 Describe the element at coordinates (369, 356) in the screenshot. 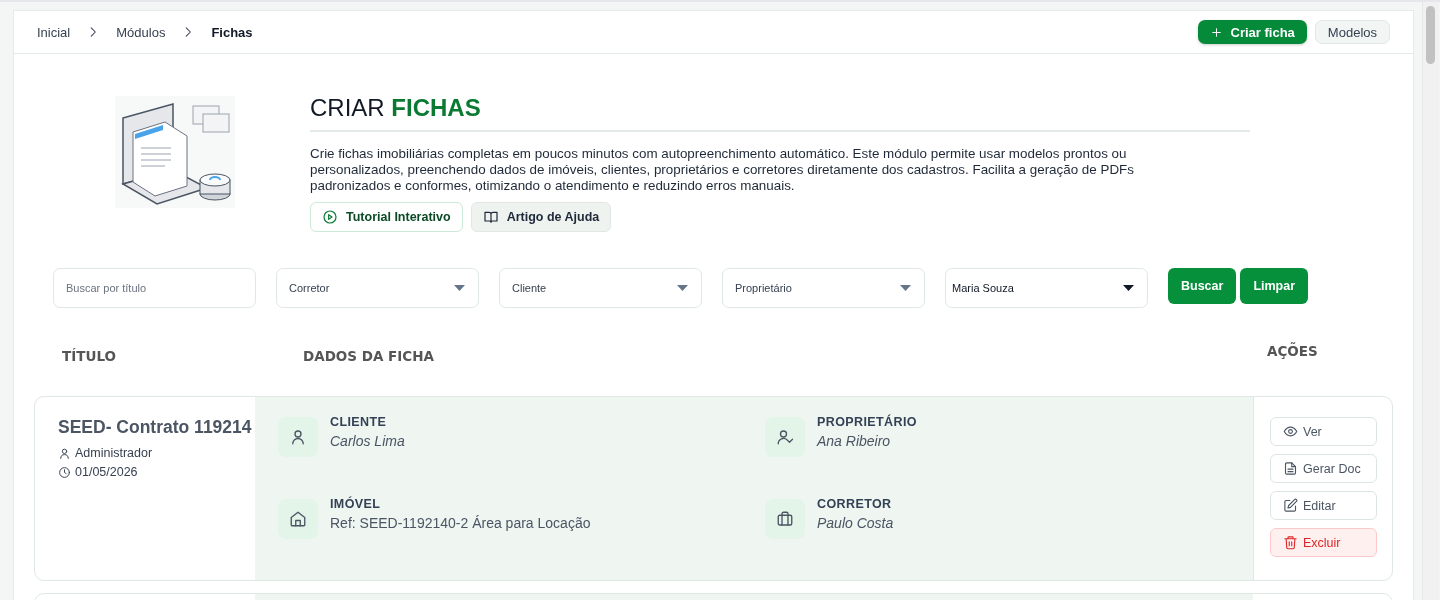

I see `column-header: DADOS DA FICHA` at that location.